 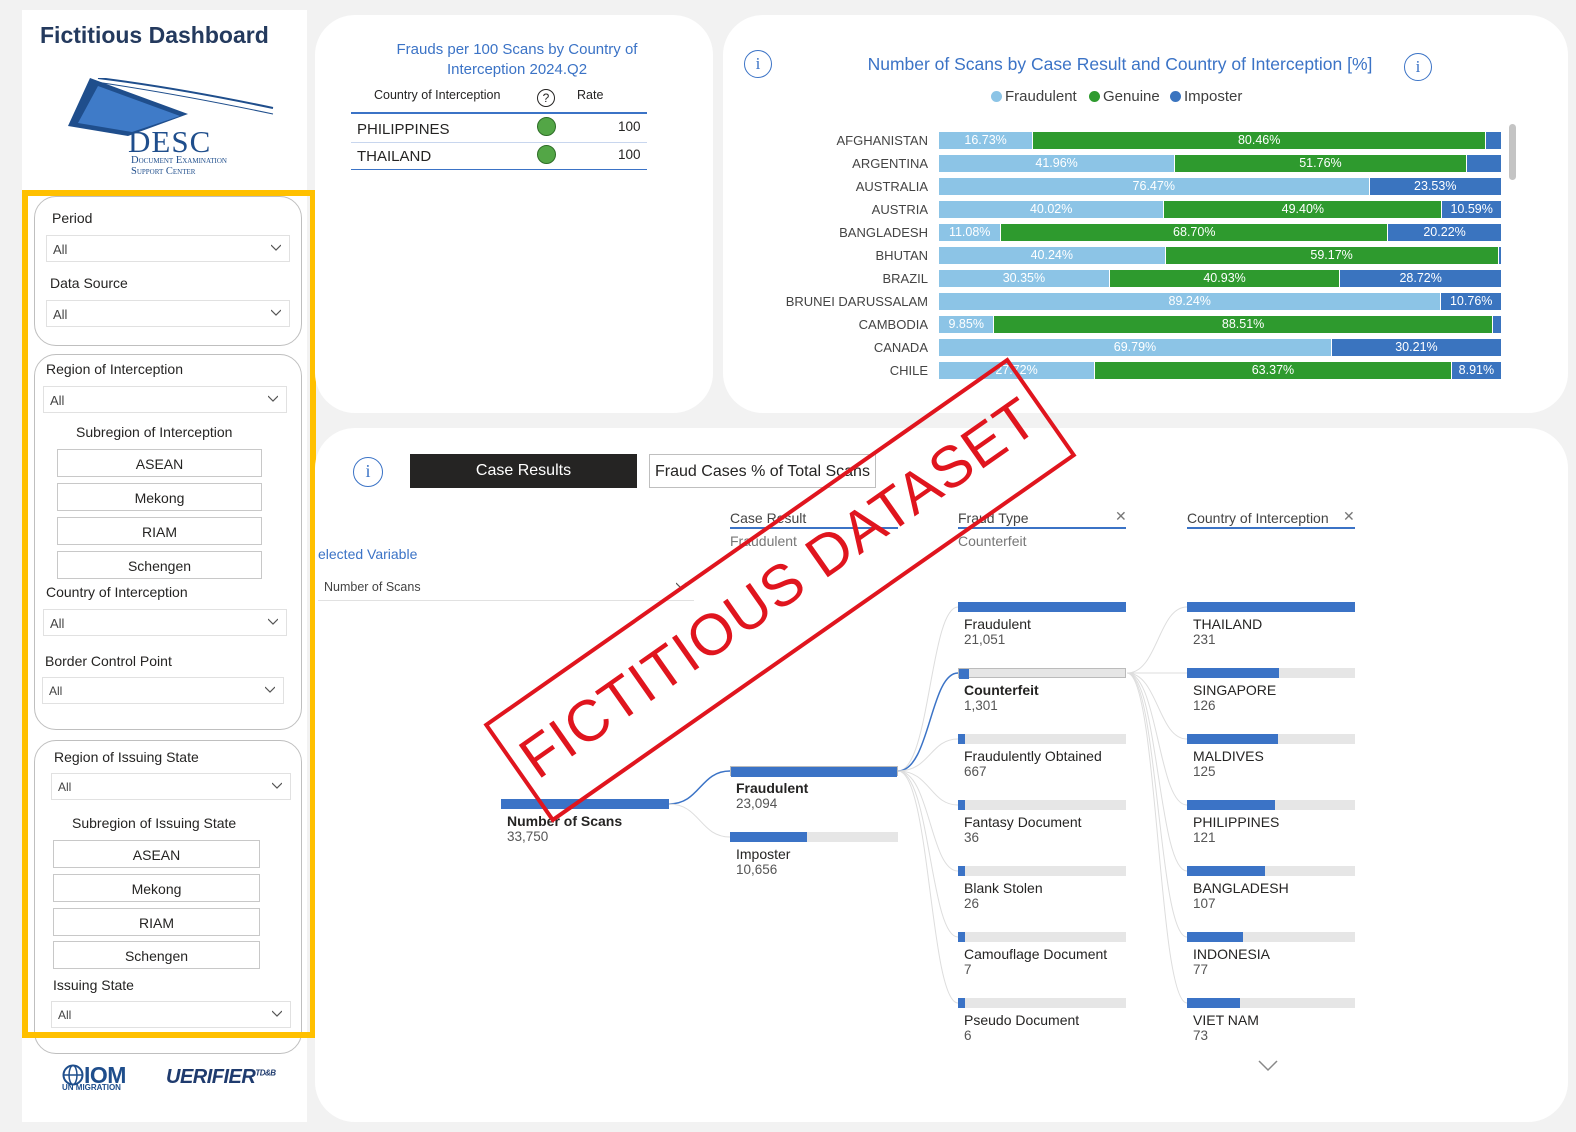 I want to click on tree-connectors, so click(x=928, y=805).